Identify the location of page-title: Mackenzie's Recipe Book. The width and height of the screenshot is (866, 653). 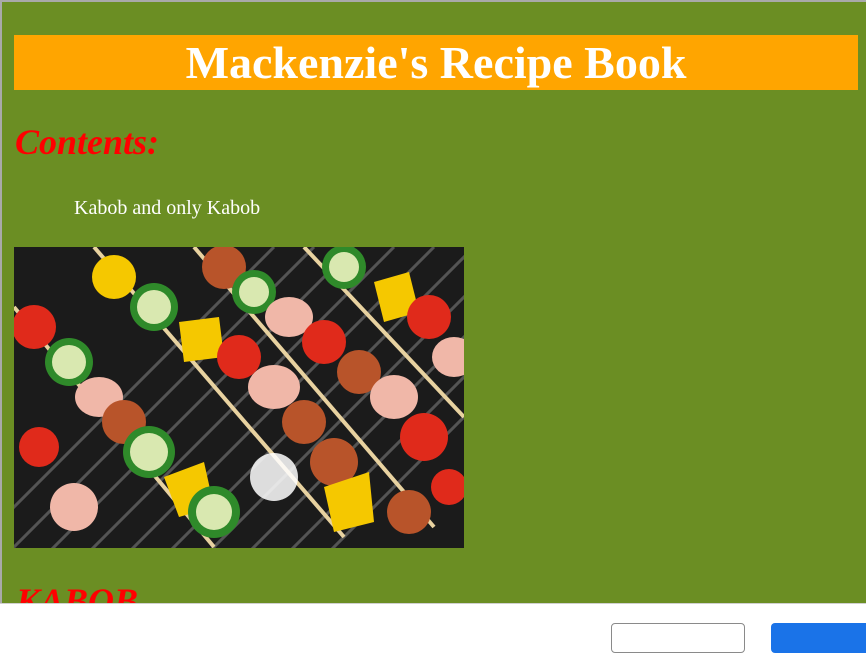
(436, 62).